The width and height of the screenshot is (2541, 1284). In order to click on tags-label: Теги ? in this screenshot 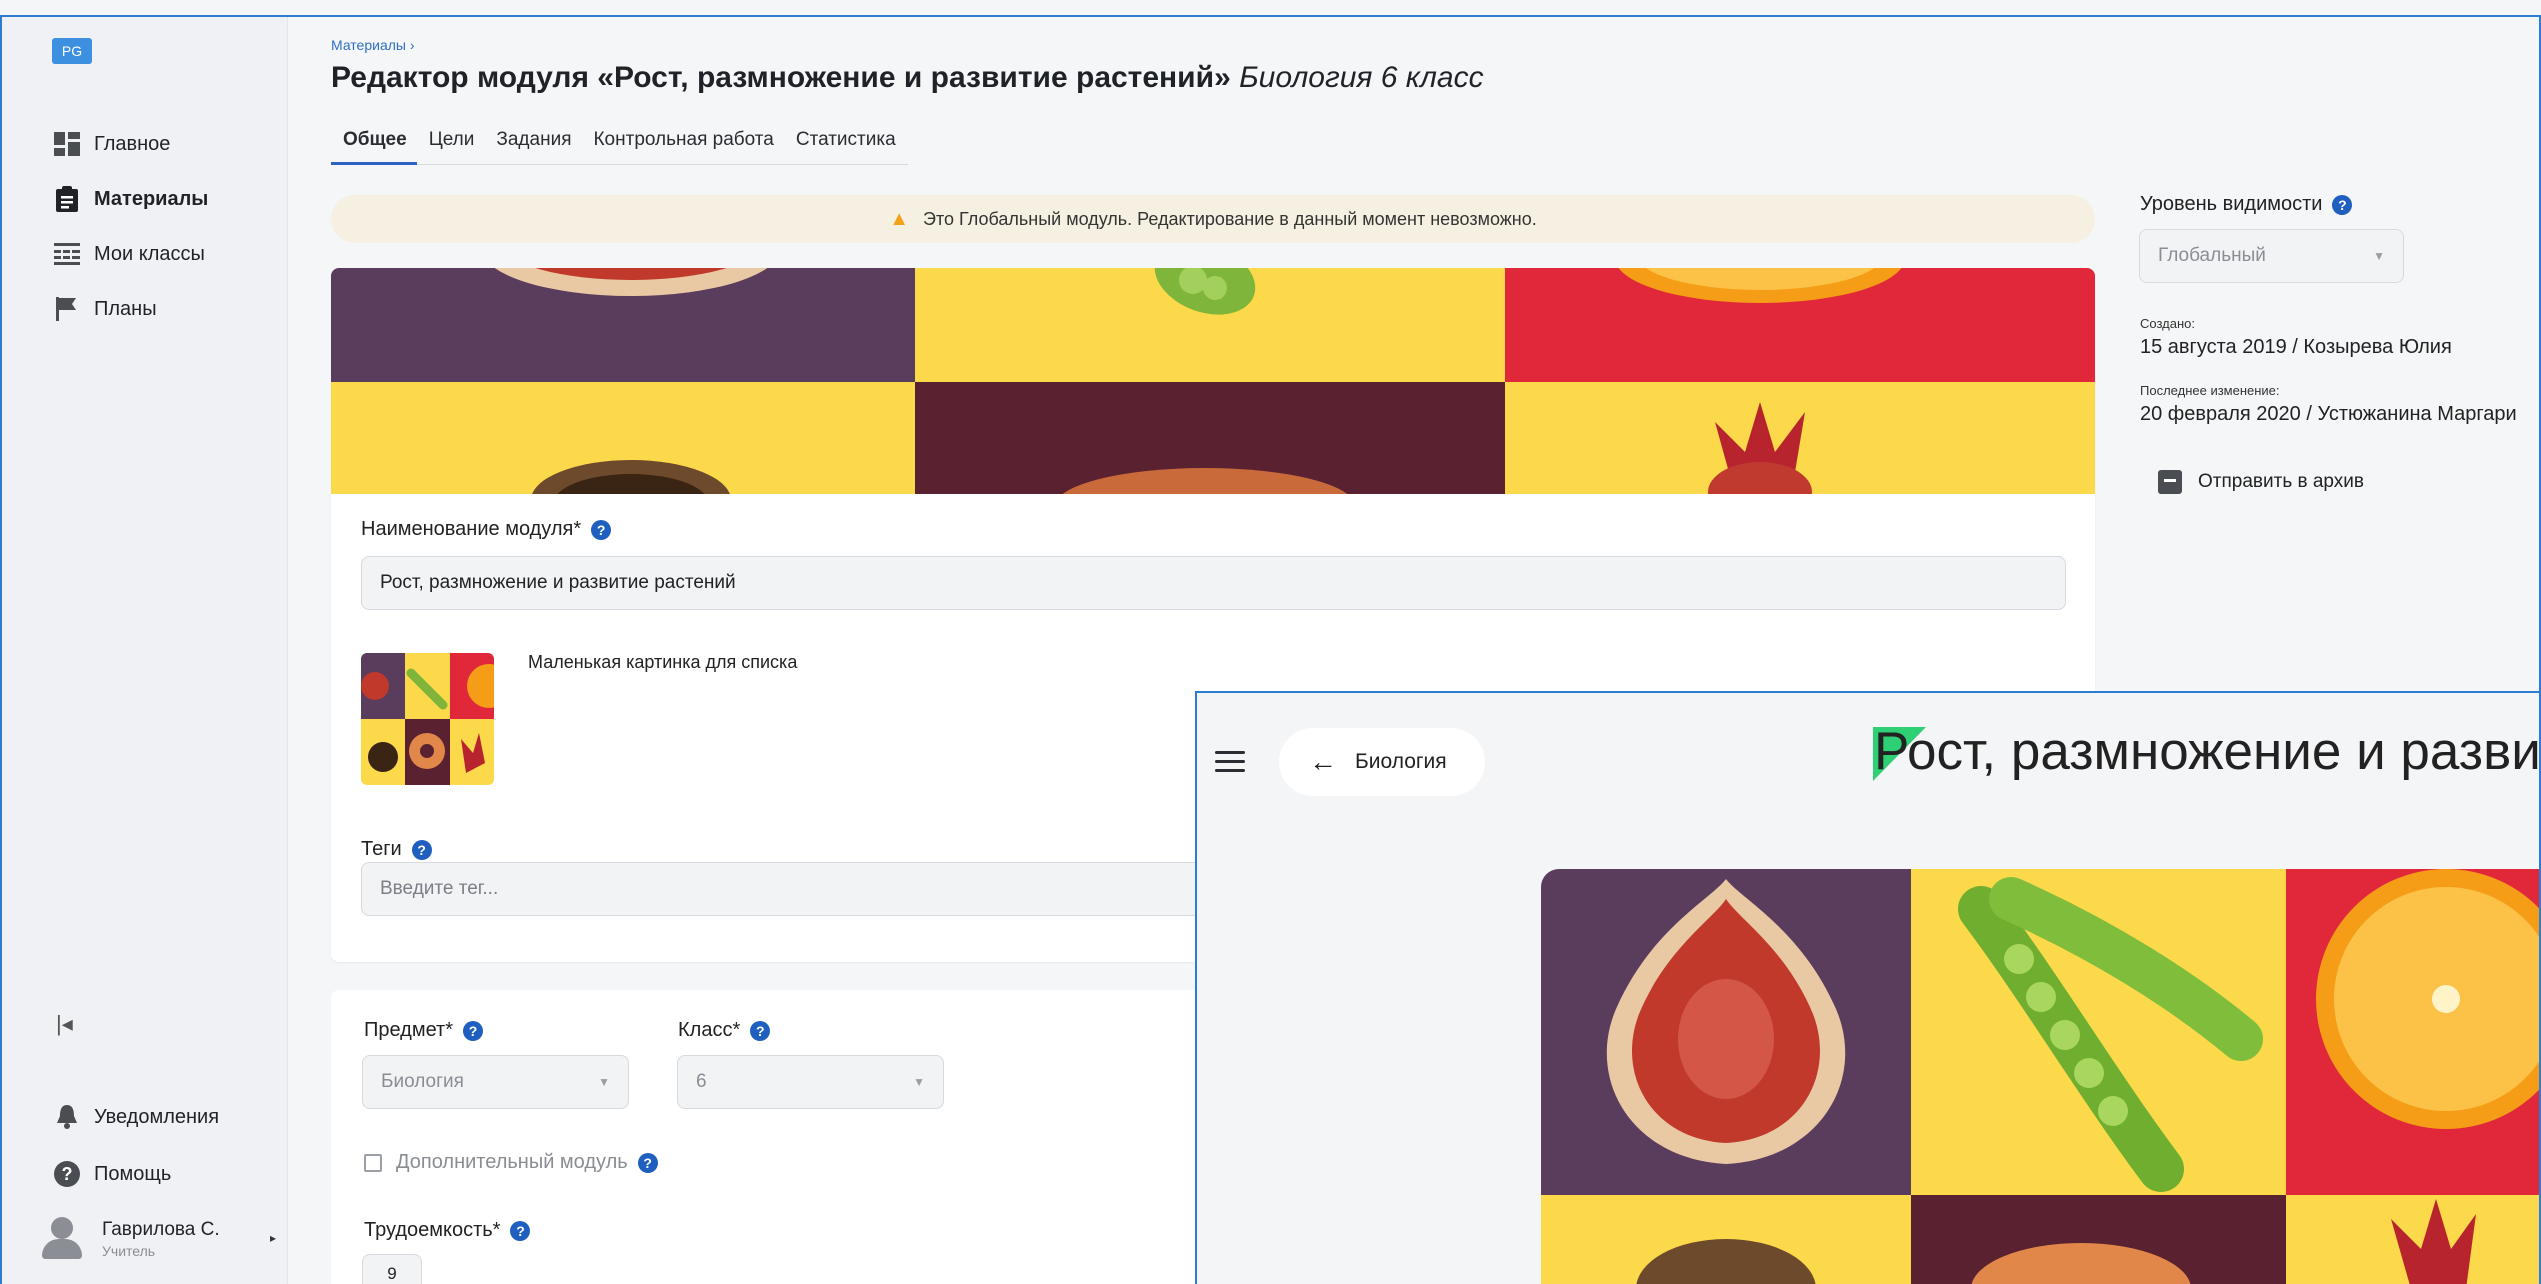, I will do `click(396, 849)`.